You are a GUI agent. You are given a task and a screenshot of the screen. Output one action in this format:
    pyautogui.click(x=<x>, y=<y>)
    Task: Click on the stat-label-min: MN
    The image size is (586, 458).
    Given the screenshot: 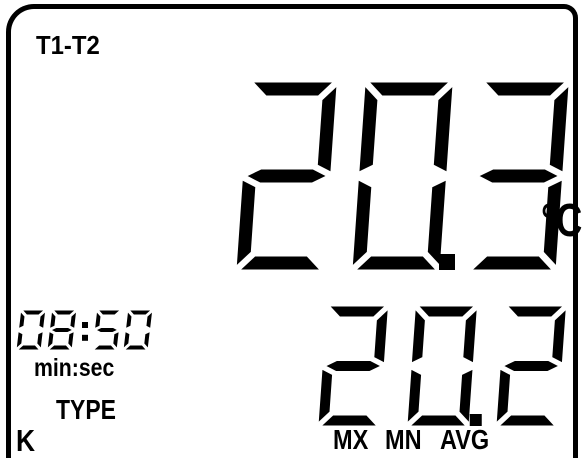 What is the action you would take?
    pyautogui.click(x=403, y=439)
    